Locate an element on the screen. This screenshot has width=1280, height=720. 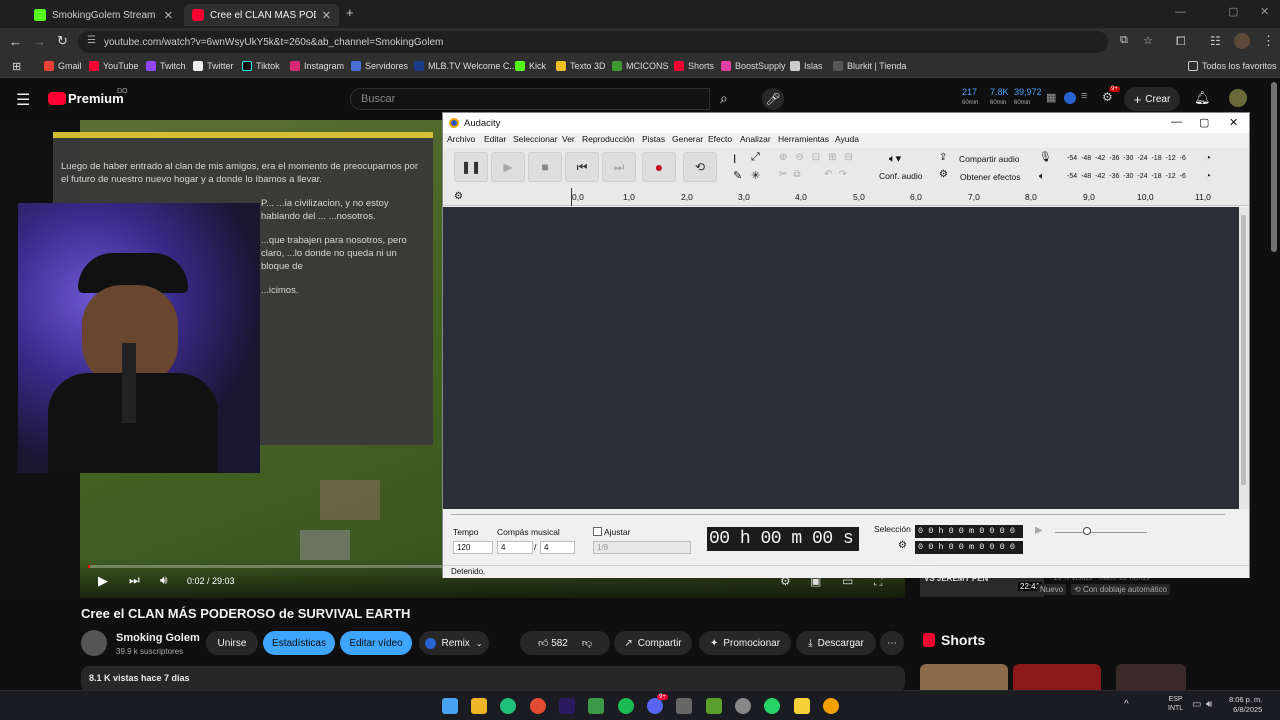
hamburger-menu-icon: ☰ is located at coordinates (23, 100).